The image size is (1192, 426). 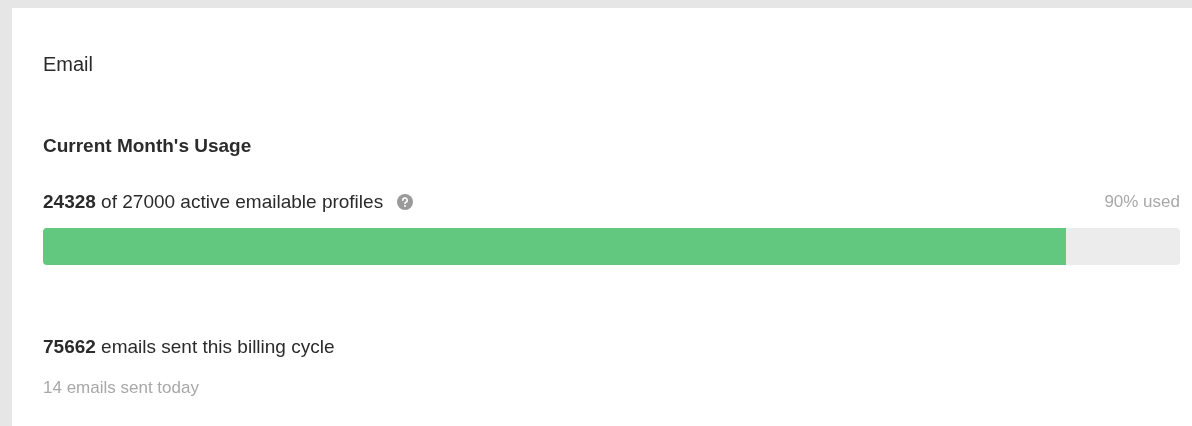 I want to click on emails-sent-summary: 75662 emails sent this billing cycle, so click(x=189, y=347).